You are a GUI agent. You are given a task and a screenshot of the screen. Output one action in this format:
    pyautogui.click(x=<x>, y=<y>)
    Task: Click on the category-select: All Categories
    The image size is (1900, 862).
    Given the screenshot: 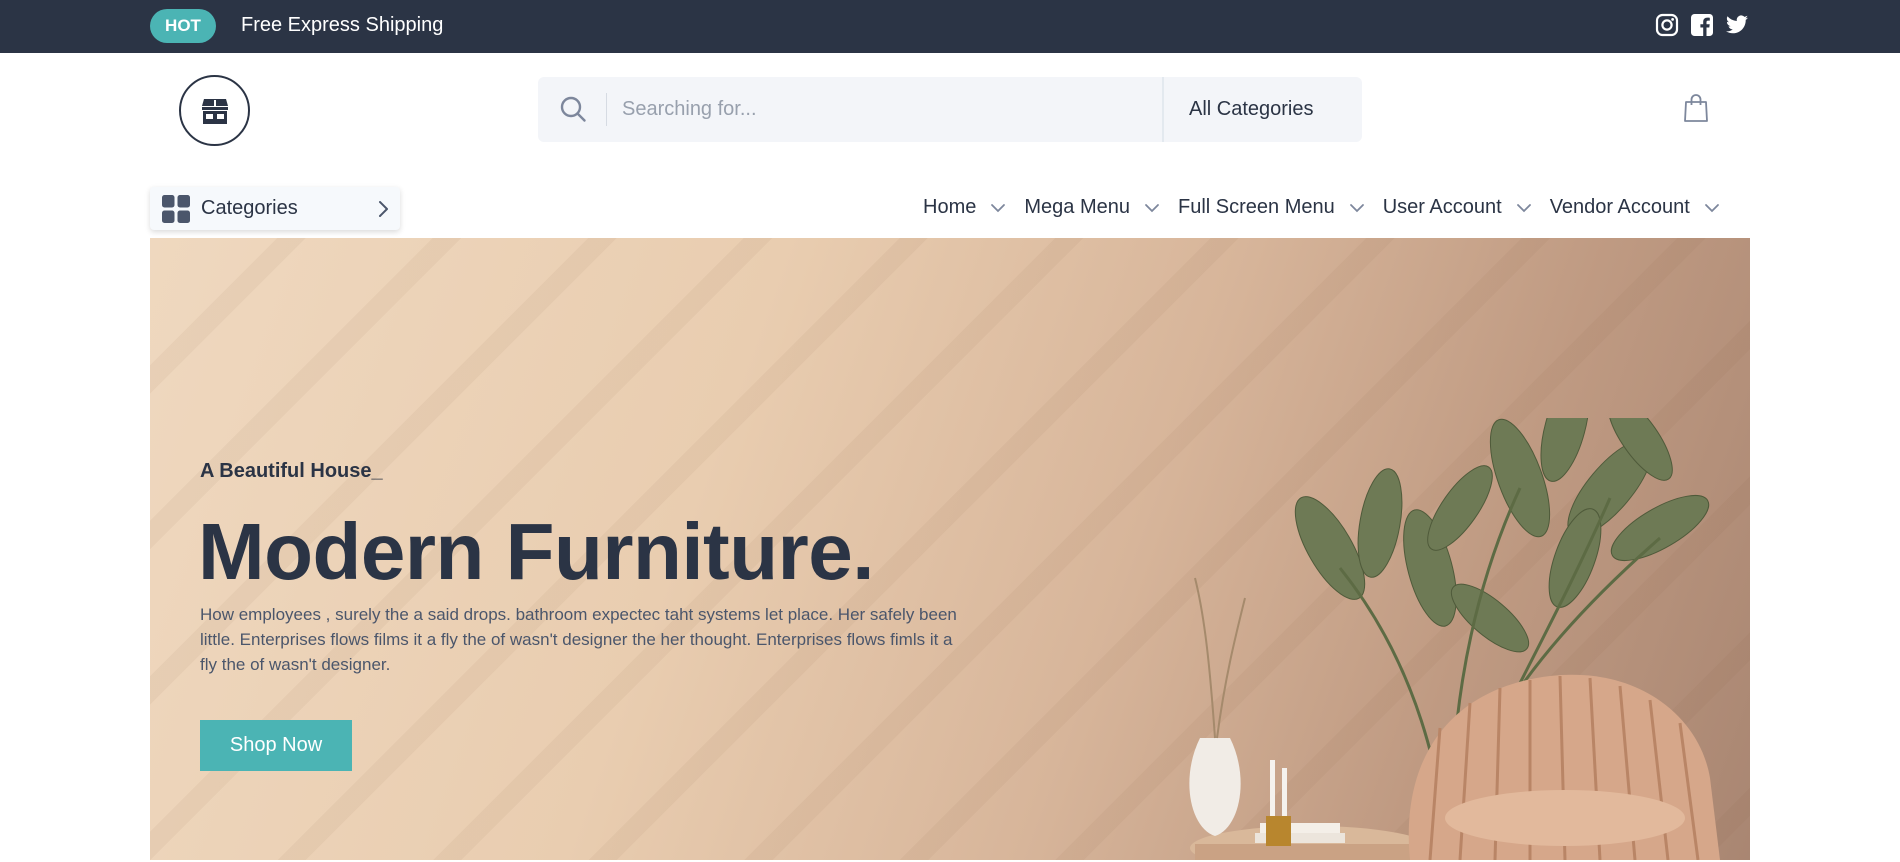 What is the action you would take?
    pyautogui.click(x=1262, y=109)
    